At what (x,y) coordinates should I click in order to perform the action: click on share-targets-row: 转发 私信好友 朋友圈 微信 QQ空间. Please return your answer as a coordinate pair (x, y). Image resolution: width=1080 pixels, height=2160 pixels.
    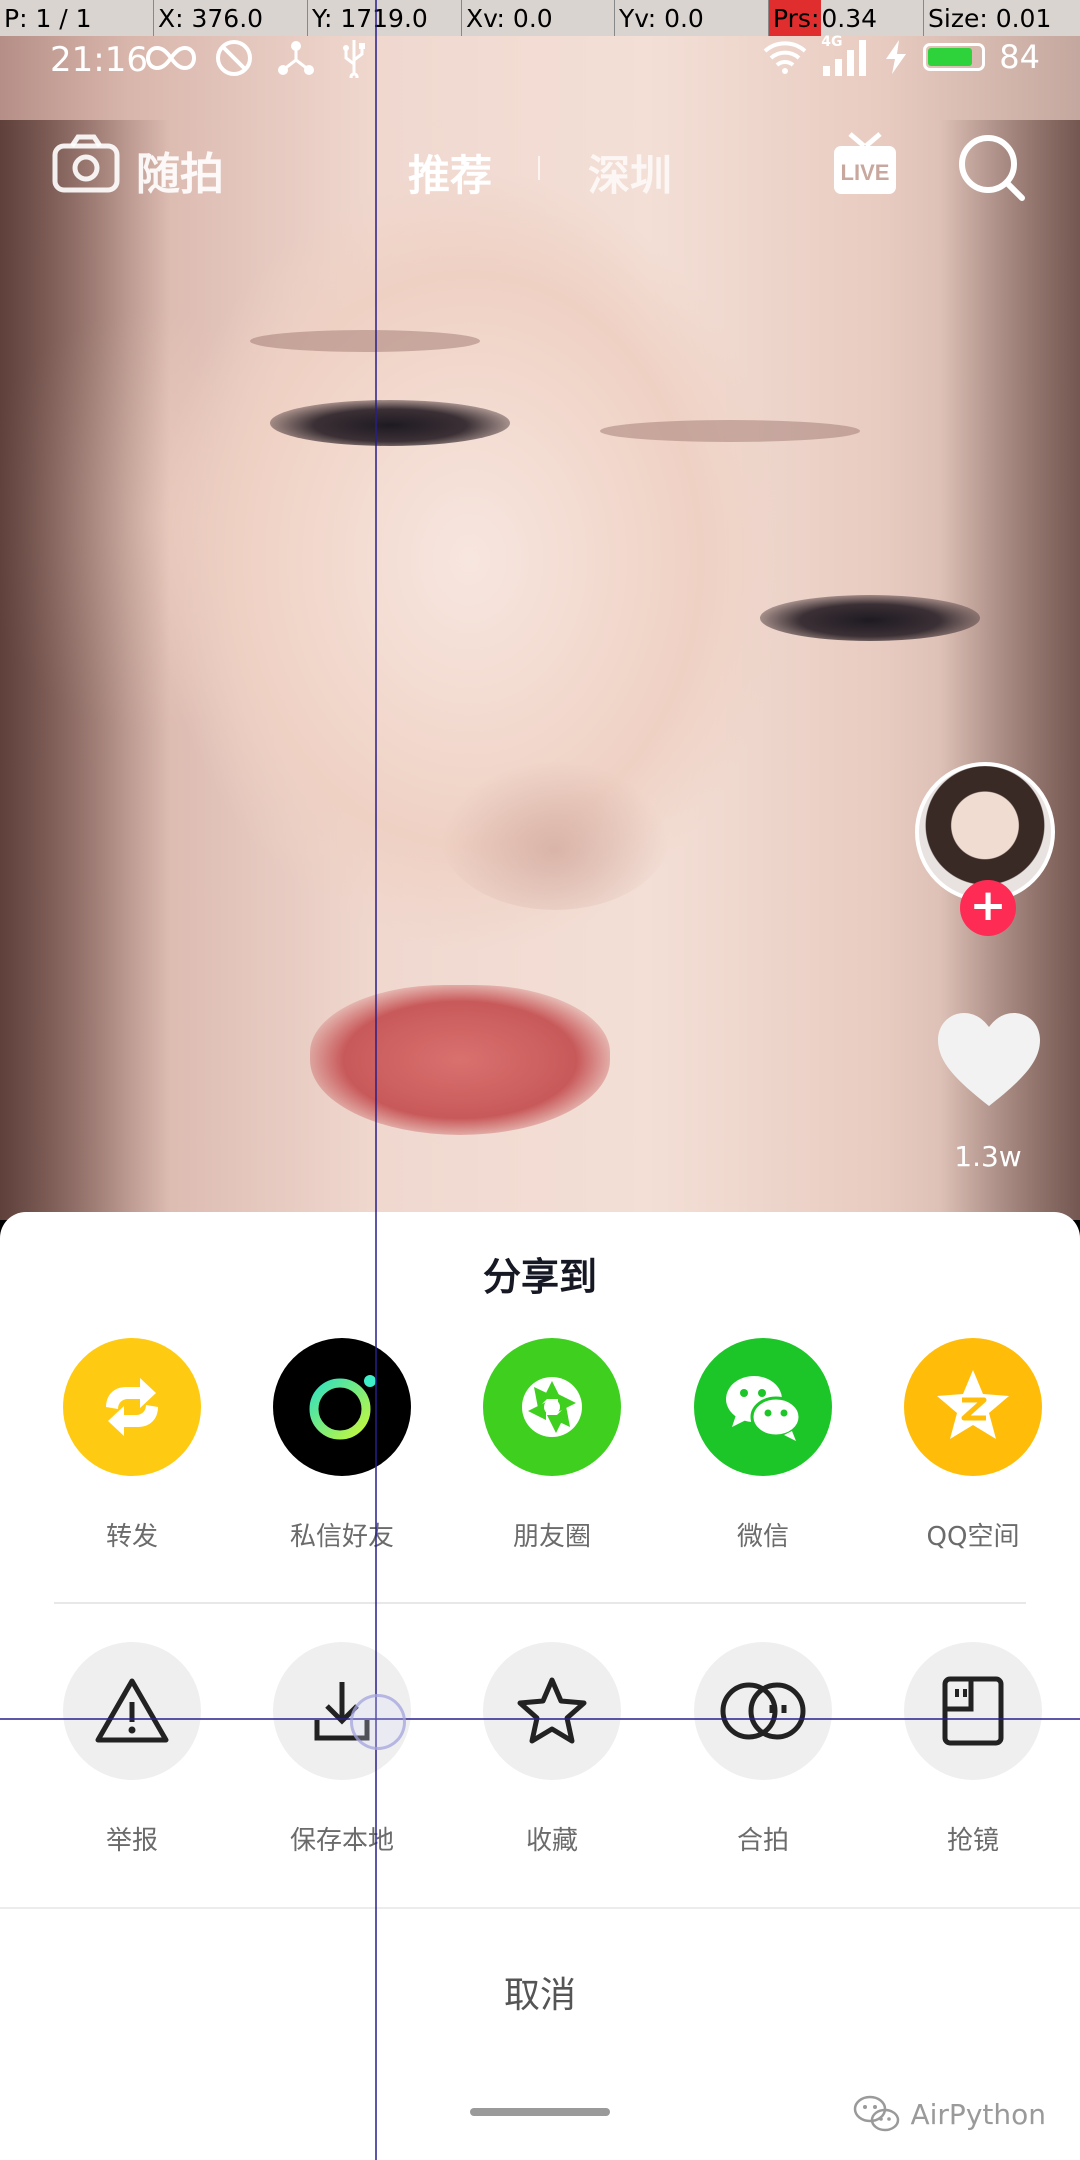
    Looking at the image, I should click on (540, 1458).